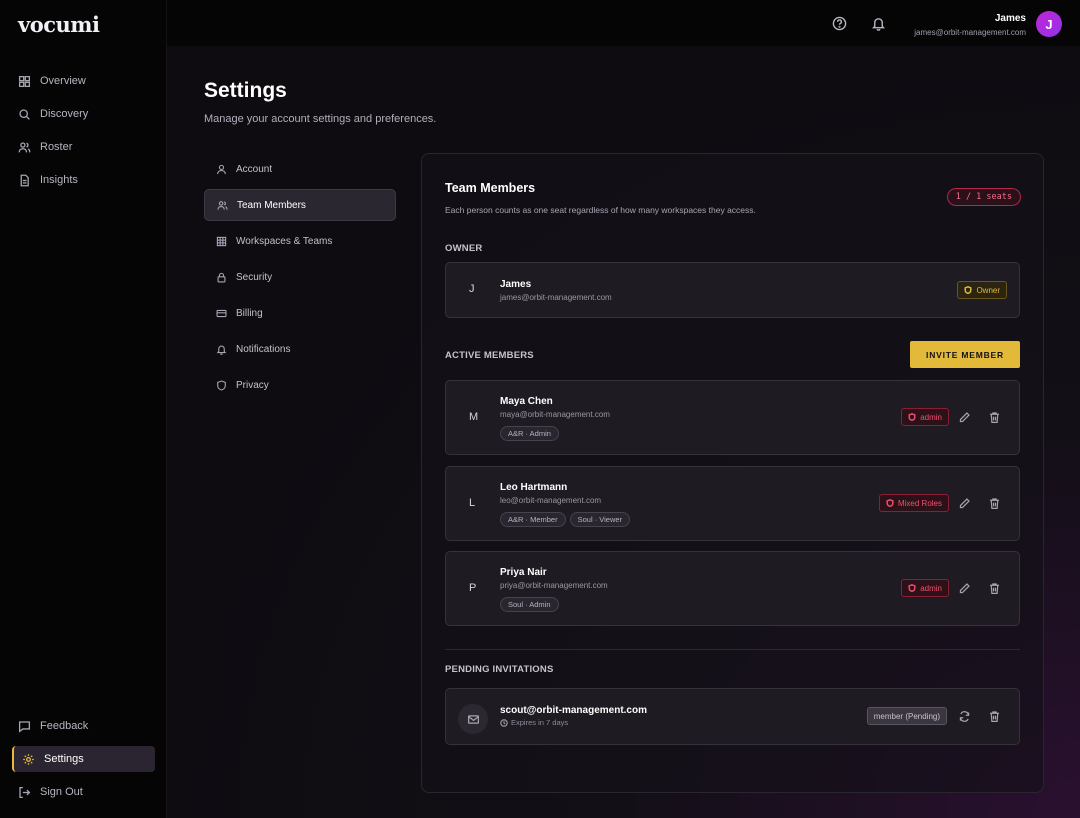 Image resolution: width=1080 pixels, height=818 pixels. Describe the element at coordinates (83, 180) in the screenshot. I see `sidebar-item-insights: Insights` at that location.